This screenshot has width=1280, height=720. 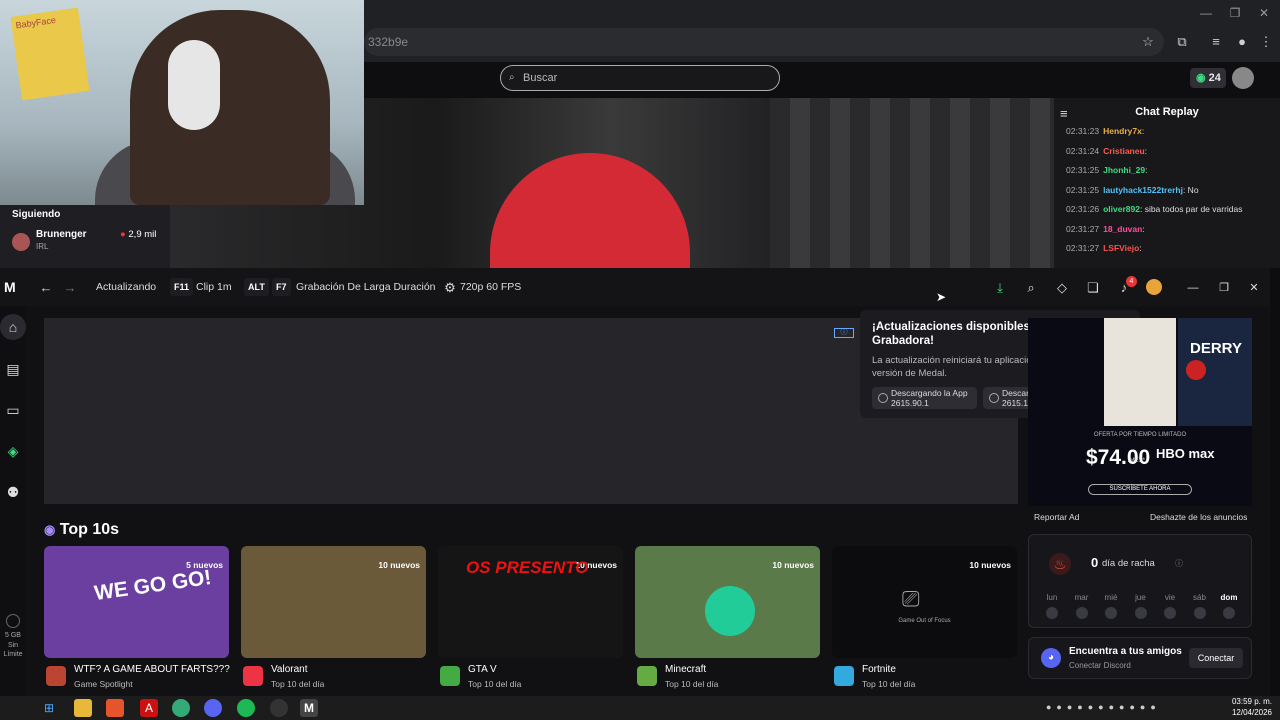 What do you see at coordinates (289, 669) in the screenshot?
I see `game-name: Valorant` at bounding box center [289, 669].